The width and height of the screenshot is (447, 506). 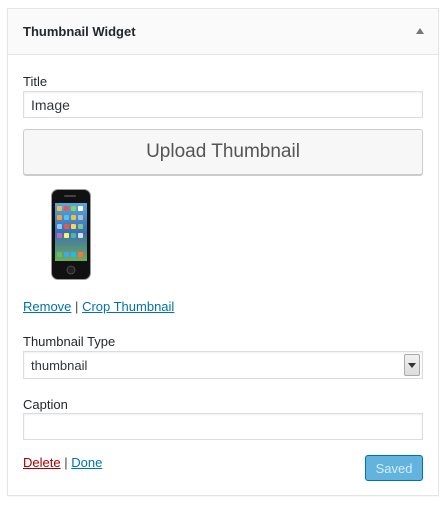 What do you see at coordinates (59, 365) in the screenshot?
I see `thumbnail-type-value: thumbnail` at bounding box center [59, 365].